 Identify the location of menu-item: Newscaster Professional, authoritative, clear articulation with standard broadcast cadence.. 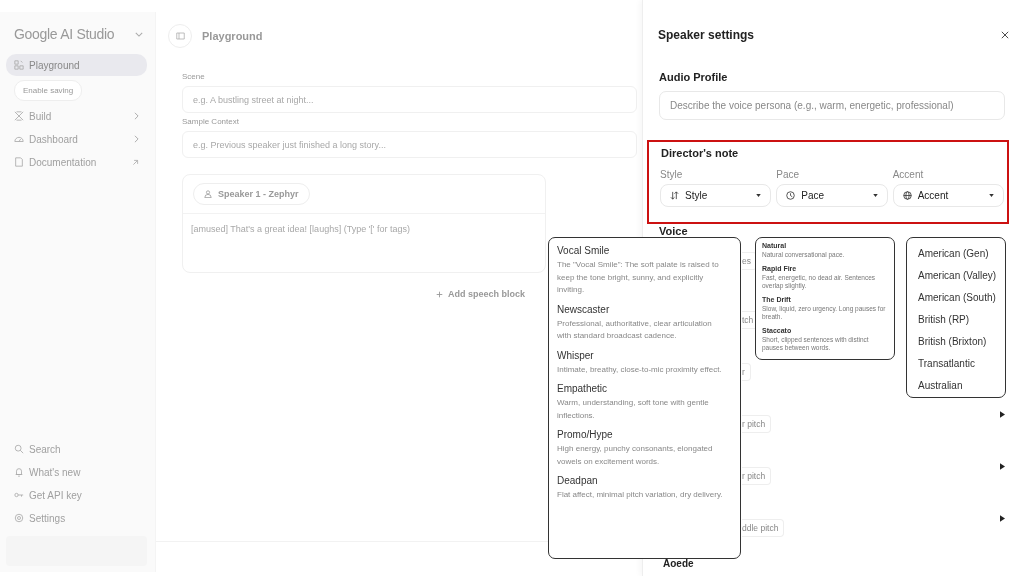
(641, 323).